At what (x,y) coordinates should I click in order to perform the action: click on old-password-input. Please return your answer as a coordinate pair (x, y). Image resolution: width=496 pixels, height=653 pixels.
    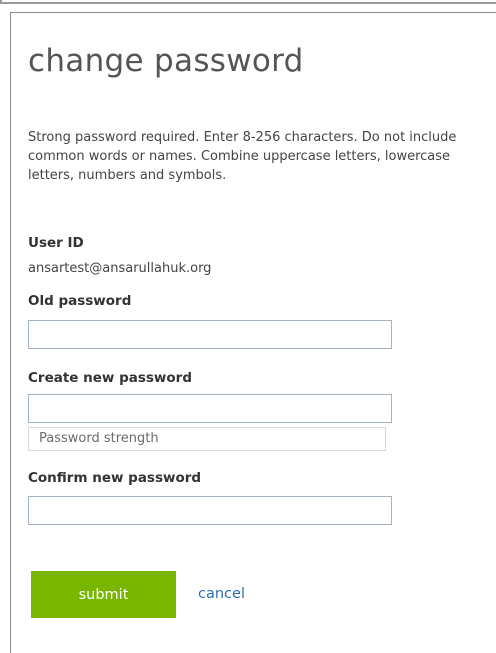
    Looking at the image, I should click on (210, 334).